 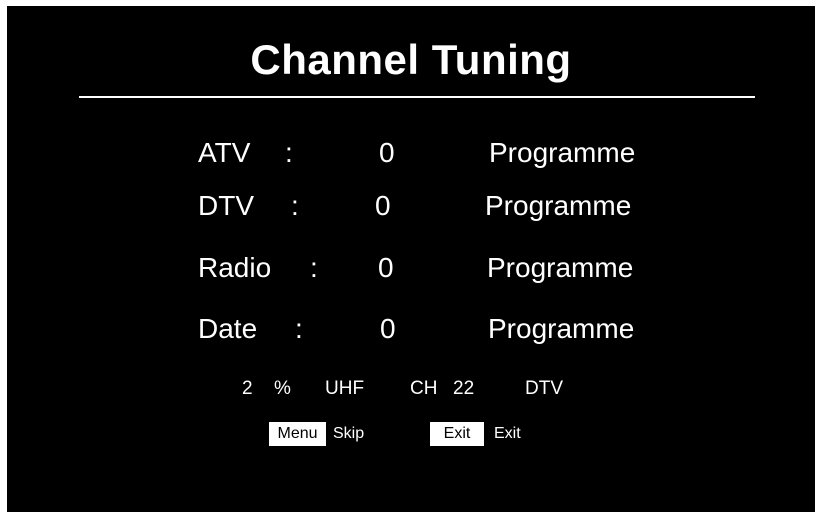 I want to click on exit-key-action: Exit, so click(x=507, y=433).